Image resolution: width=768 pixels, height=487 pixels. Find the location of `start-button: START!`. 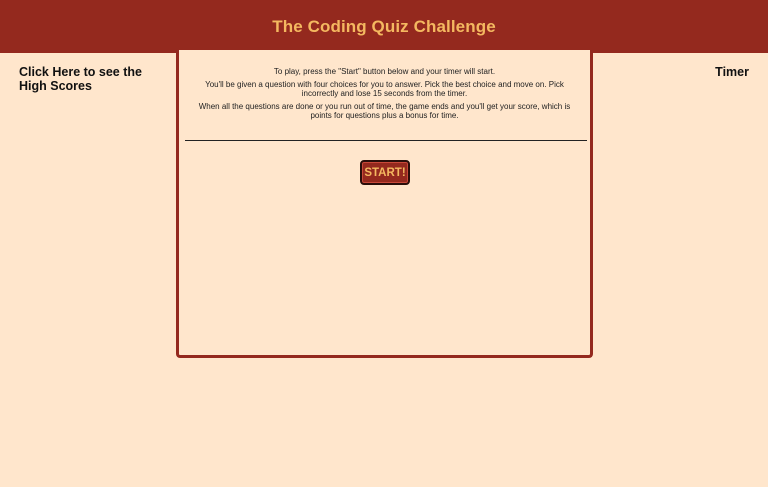

start-button: START! is located at coordinates (385, 172).